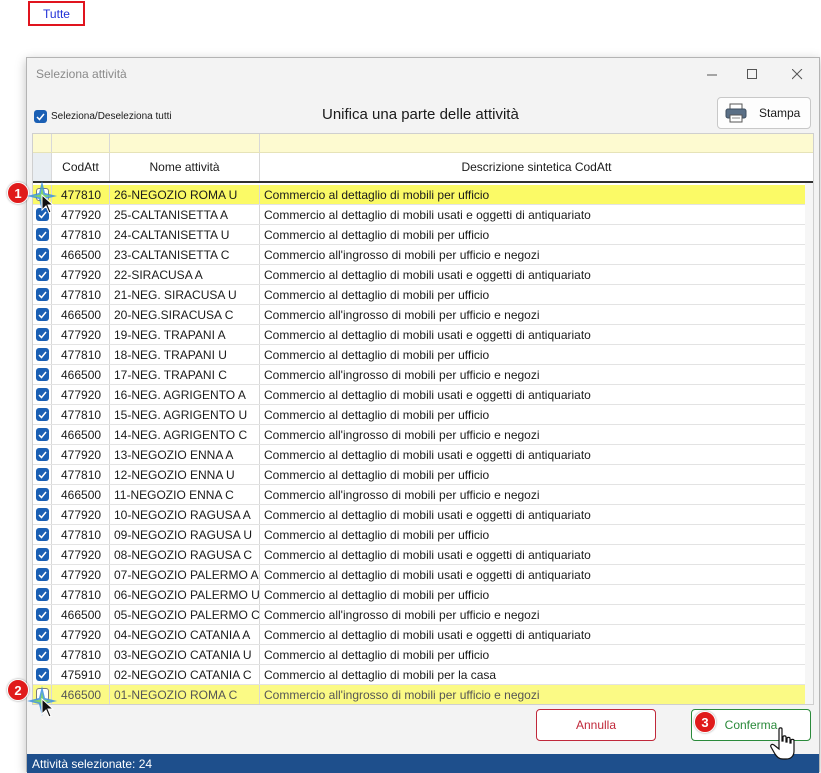  I want to click on filter-row, so click(423, 143).